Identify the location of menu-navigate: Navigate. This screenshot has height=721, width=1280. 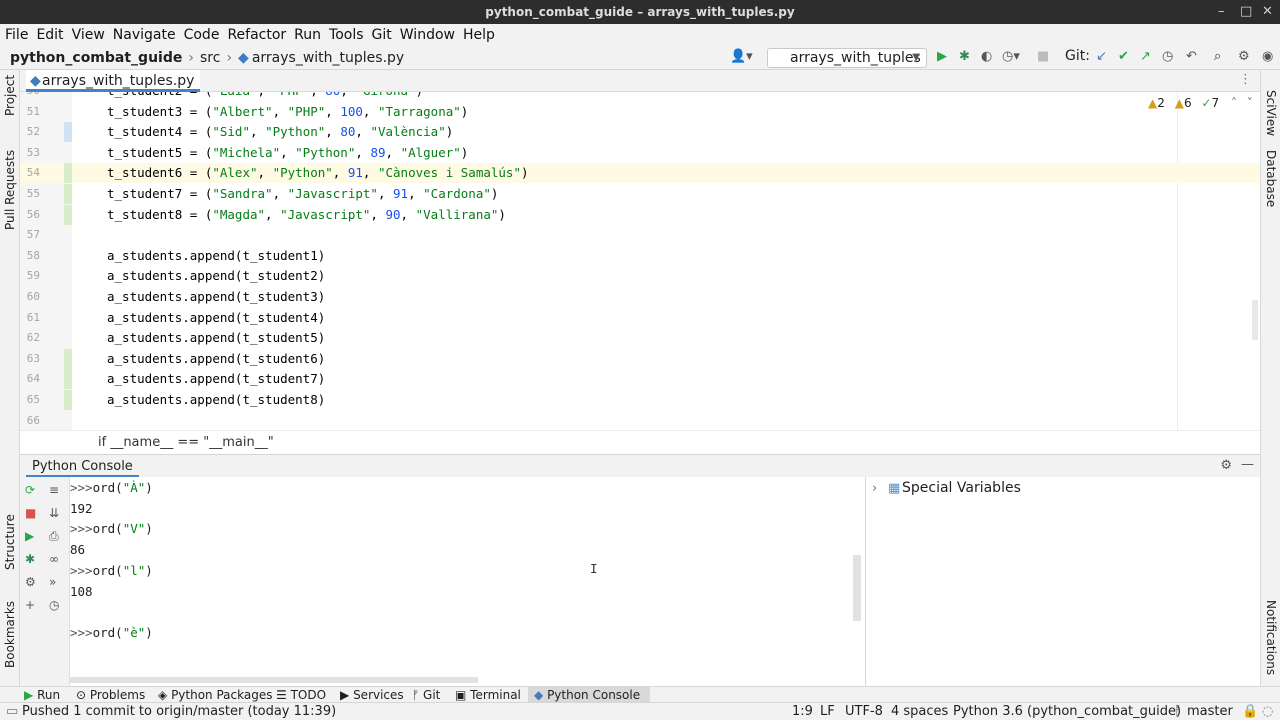
(144, 35).